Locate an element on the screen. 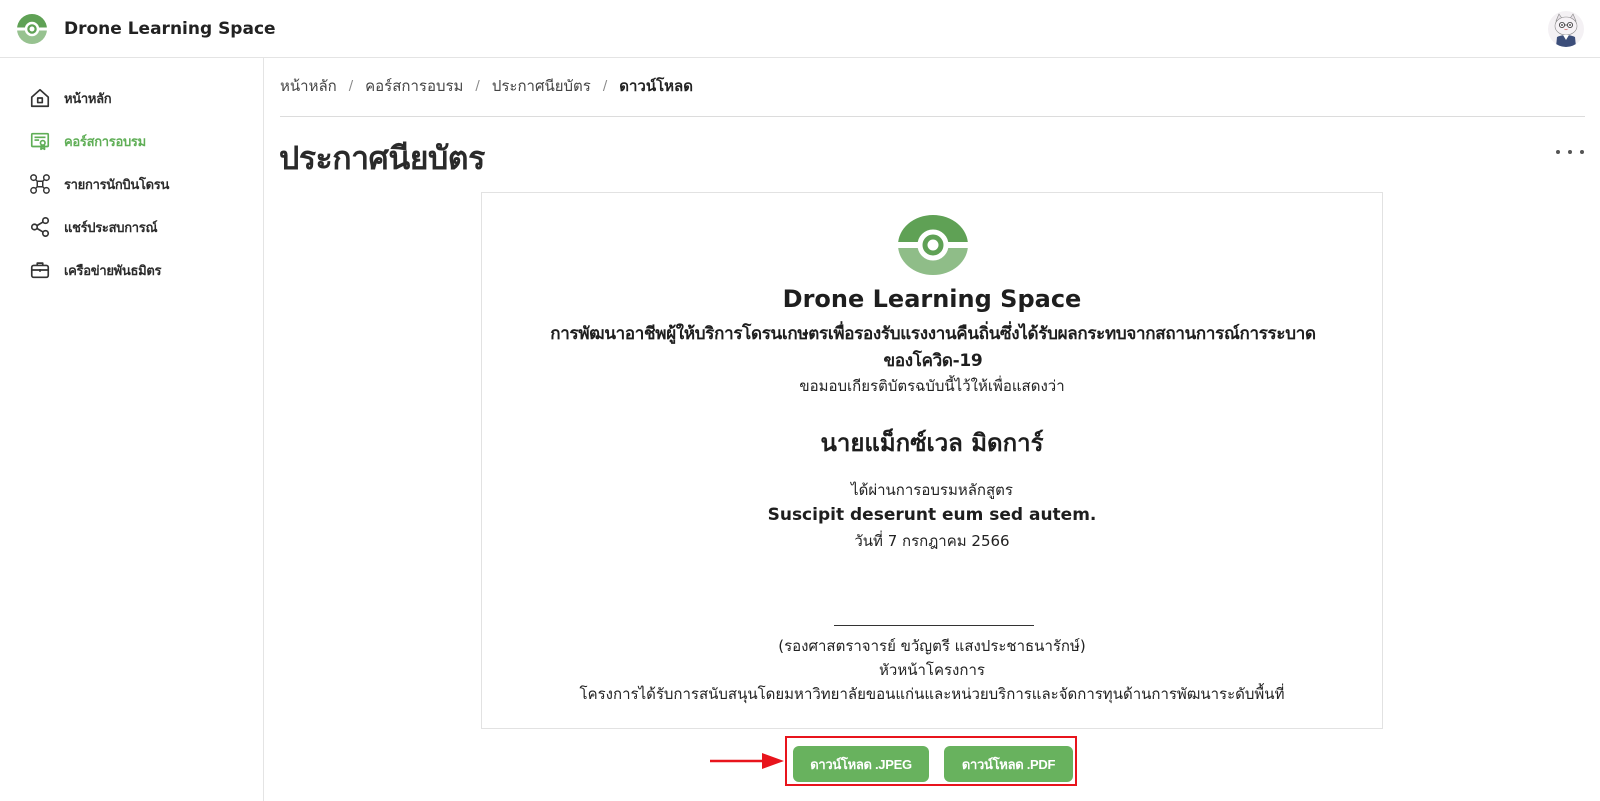 The image size is (1600, 801). certificate-course-name: Suscipit deserunt eum sed autem. is located at coordinates (932, 515).